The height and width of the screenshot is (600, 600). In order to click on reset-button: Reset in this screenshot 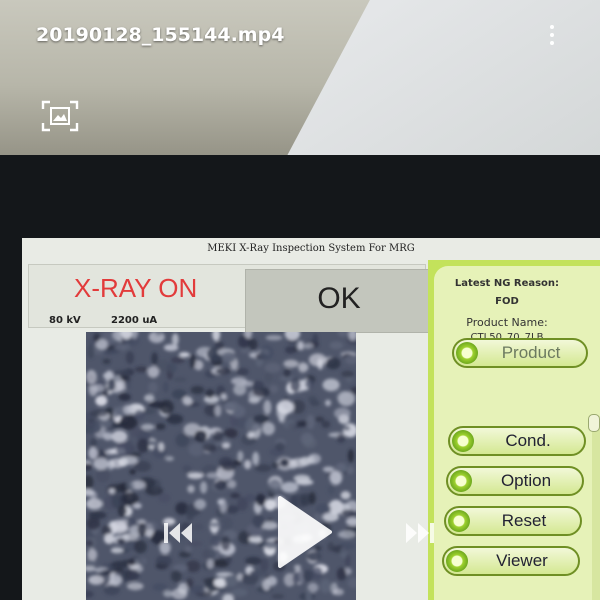, I will do `click(513, 521)`.